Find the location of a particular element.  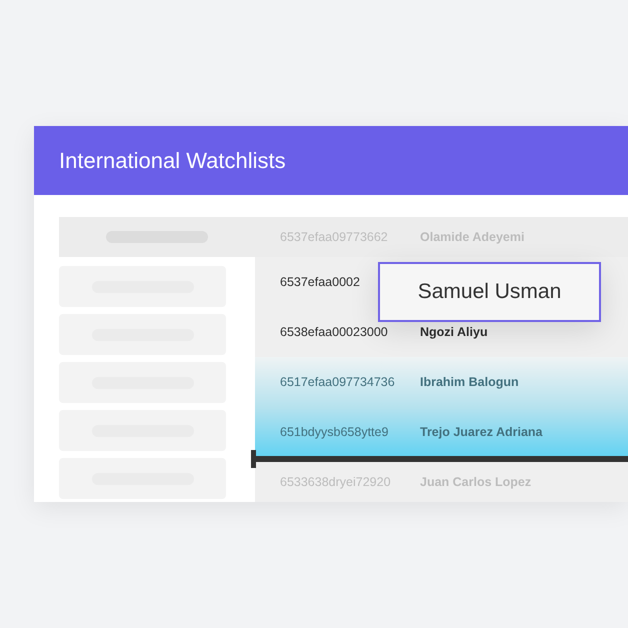

name-cell-text: Ibrahim Balogun is located at coordinates (469, 382).